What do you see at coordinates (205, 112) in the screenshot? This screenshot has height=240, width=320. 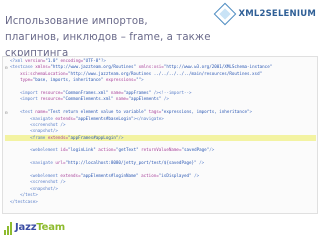 I see `code-token: "expressions, imports, inheritance"` at bounding box center [205, 112].